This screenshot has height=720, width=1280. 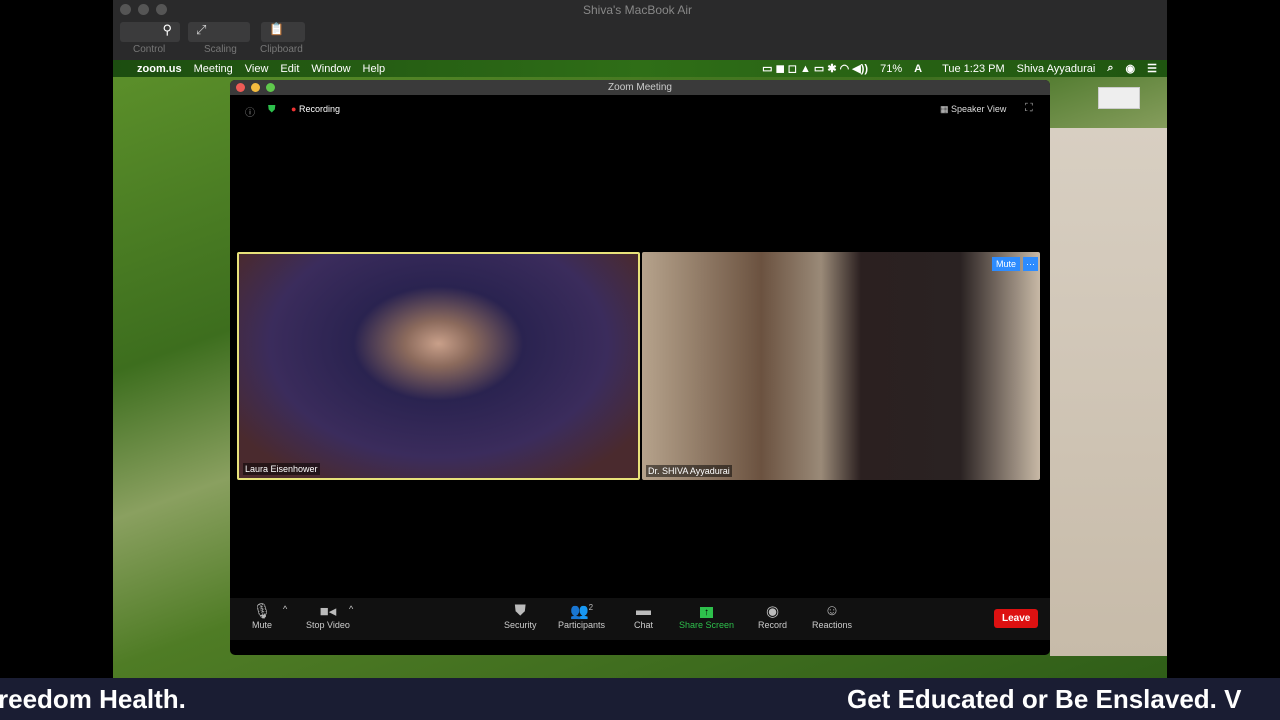 What do you see at coordinates (520, 610) in the screenshot?
I see `shield-icon: ⛊` at bounding box center [520, 610].